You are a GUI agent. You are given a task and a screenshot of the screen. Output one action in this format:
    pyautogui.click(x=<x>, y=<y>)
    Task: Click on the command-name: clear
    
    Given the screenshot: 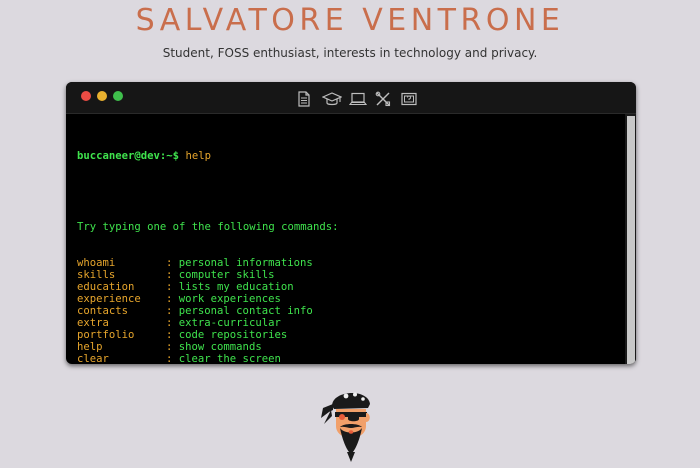 What is the action you would take?
    pyautogui.click(x=93, y=358)
    